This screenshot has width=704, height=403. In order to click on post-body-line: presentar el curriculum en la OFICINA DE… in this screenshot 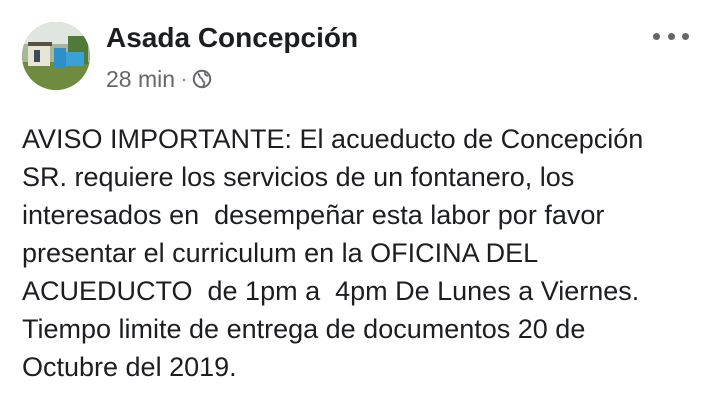, I will do `click(280, 253)`.